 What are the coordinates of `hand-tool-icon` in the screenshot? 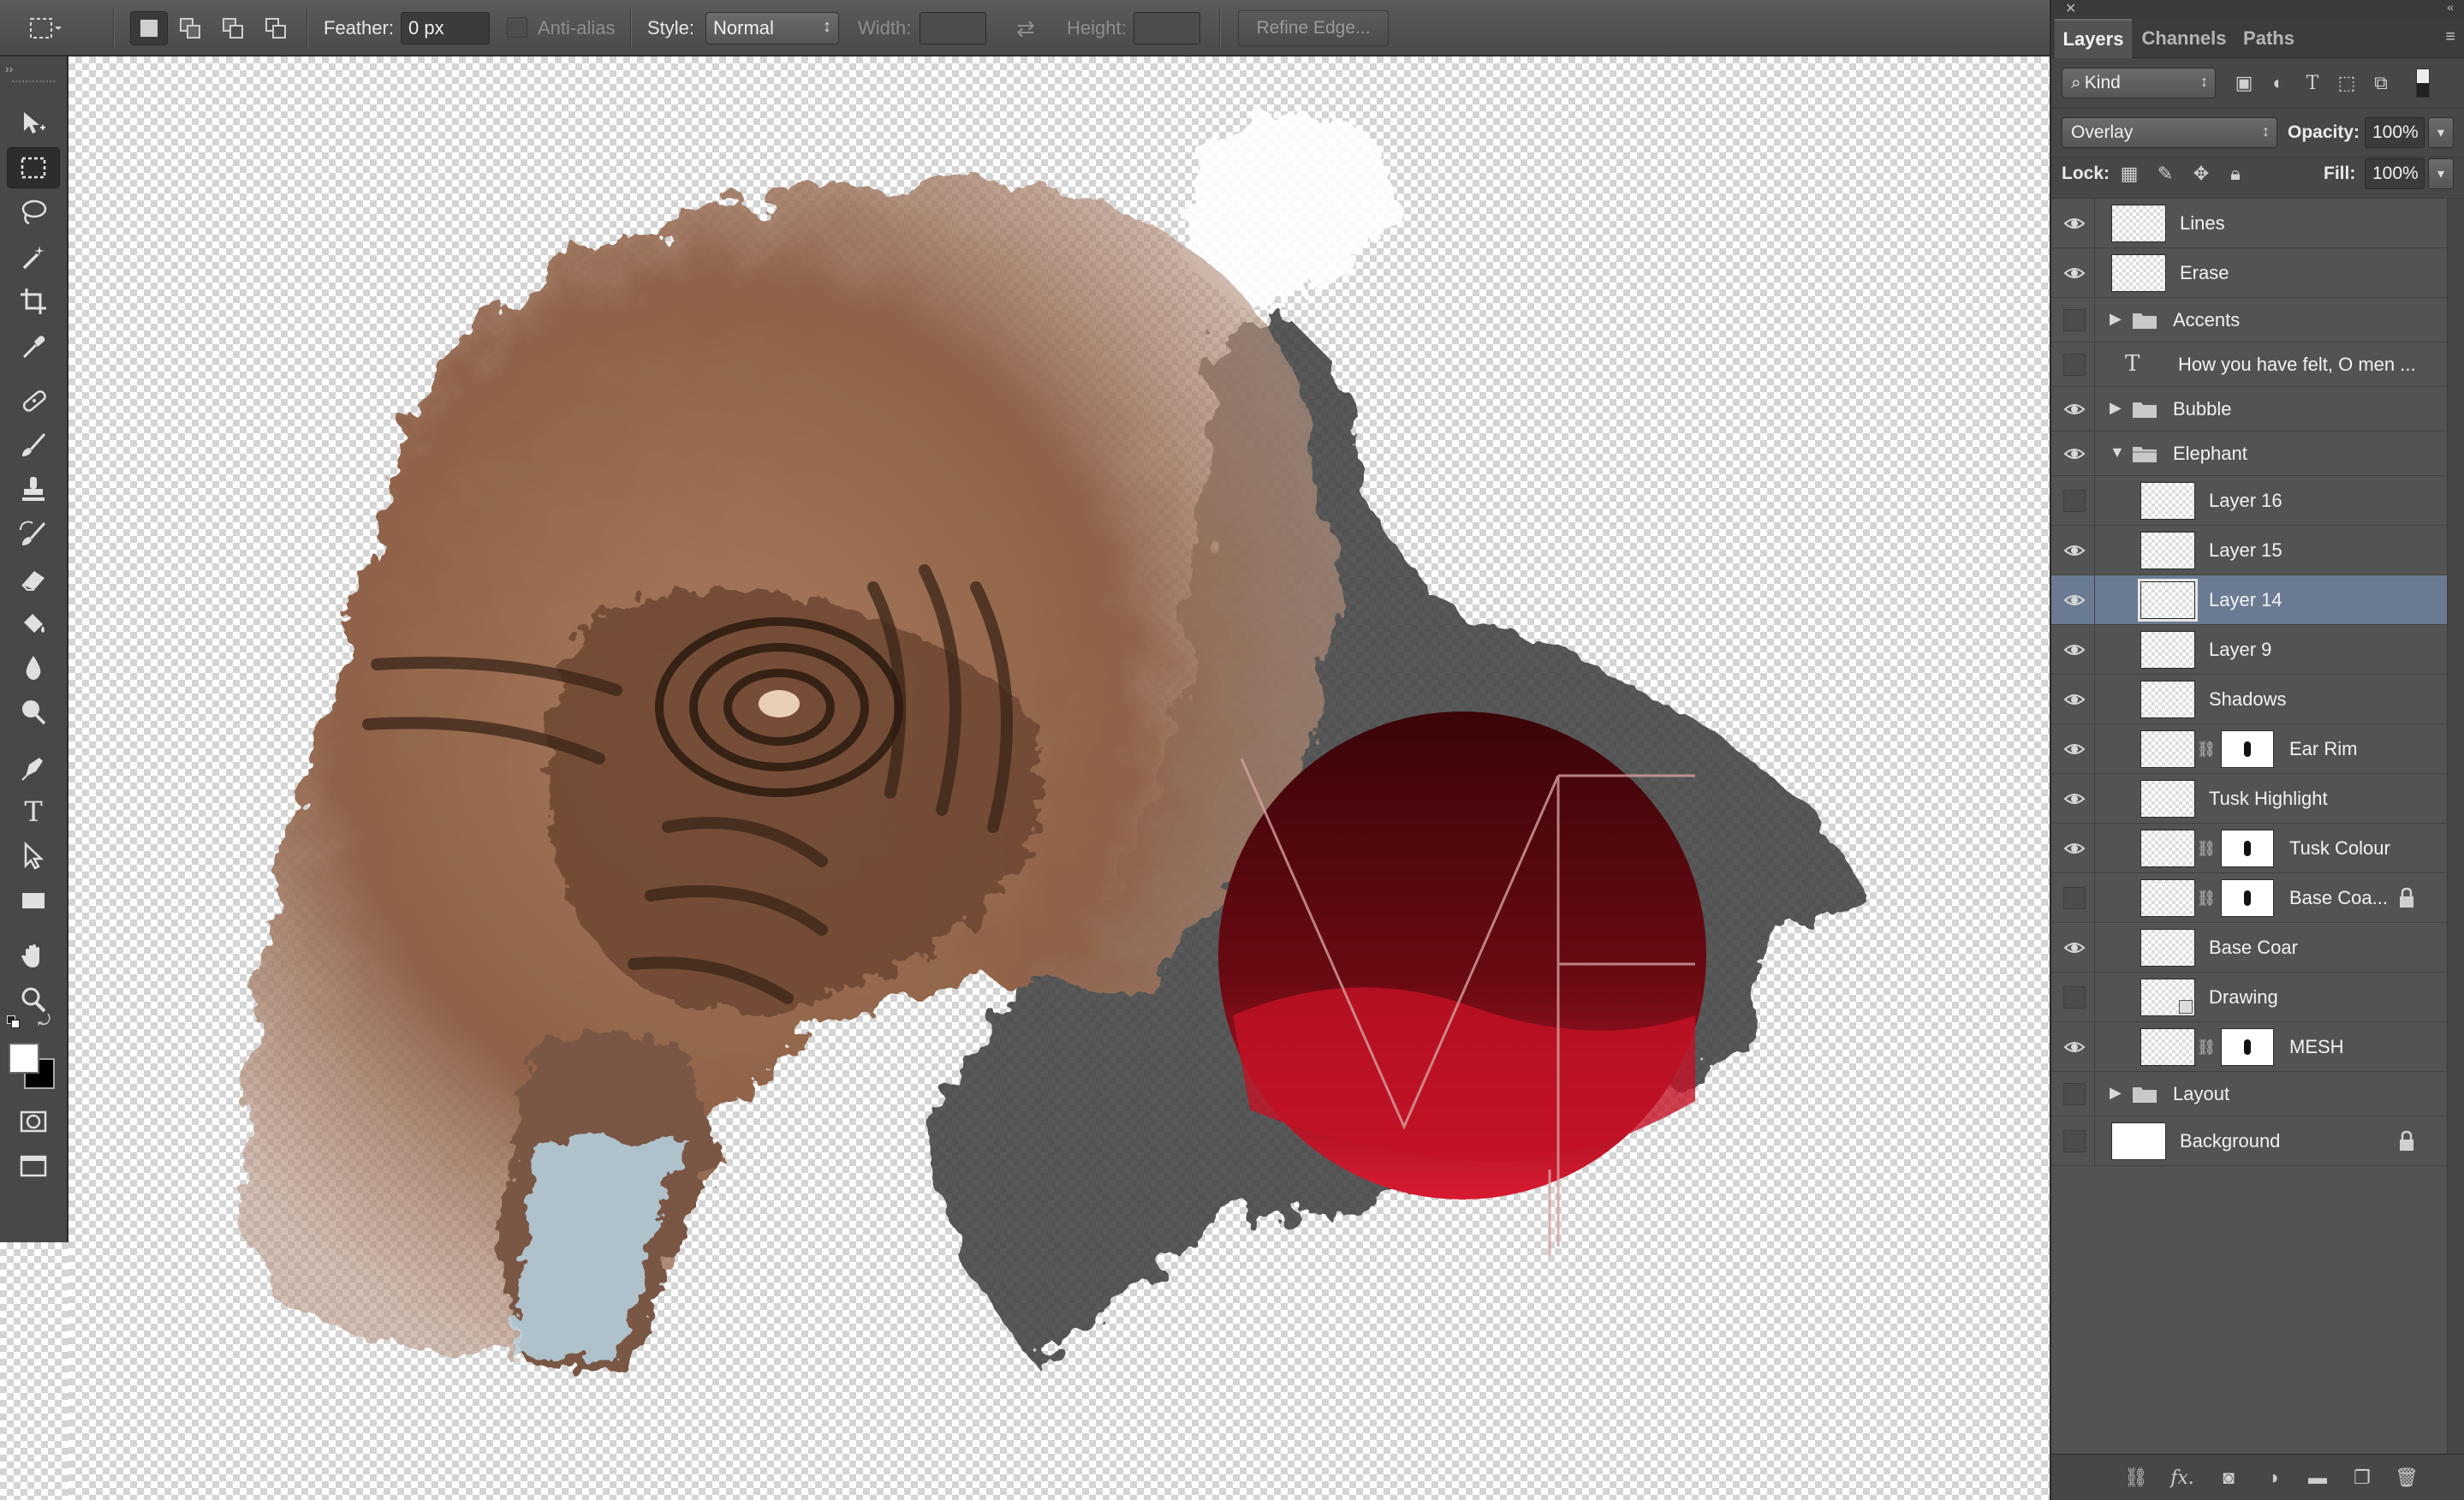 It's located at (33, 955).